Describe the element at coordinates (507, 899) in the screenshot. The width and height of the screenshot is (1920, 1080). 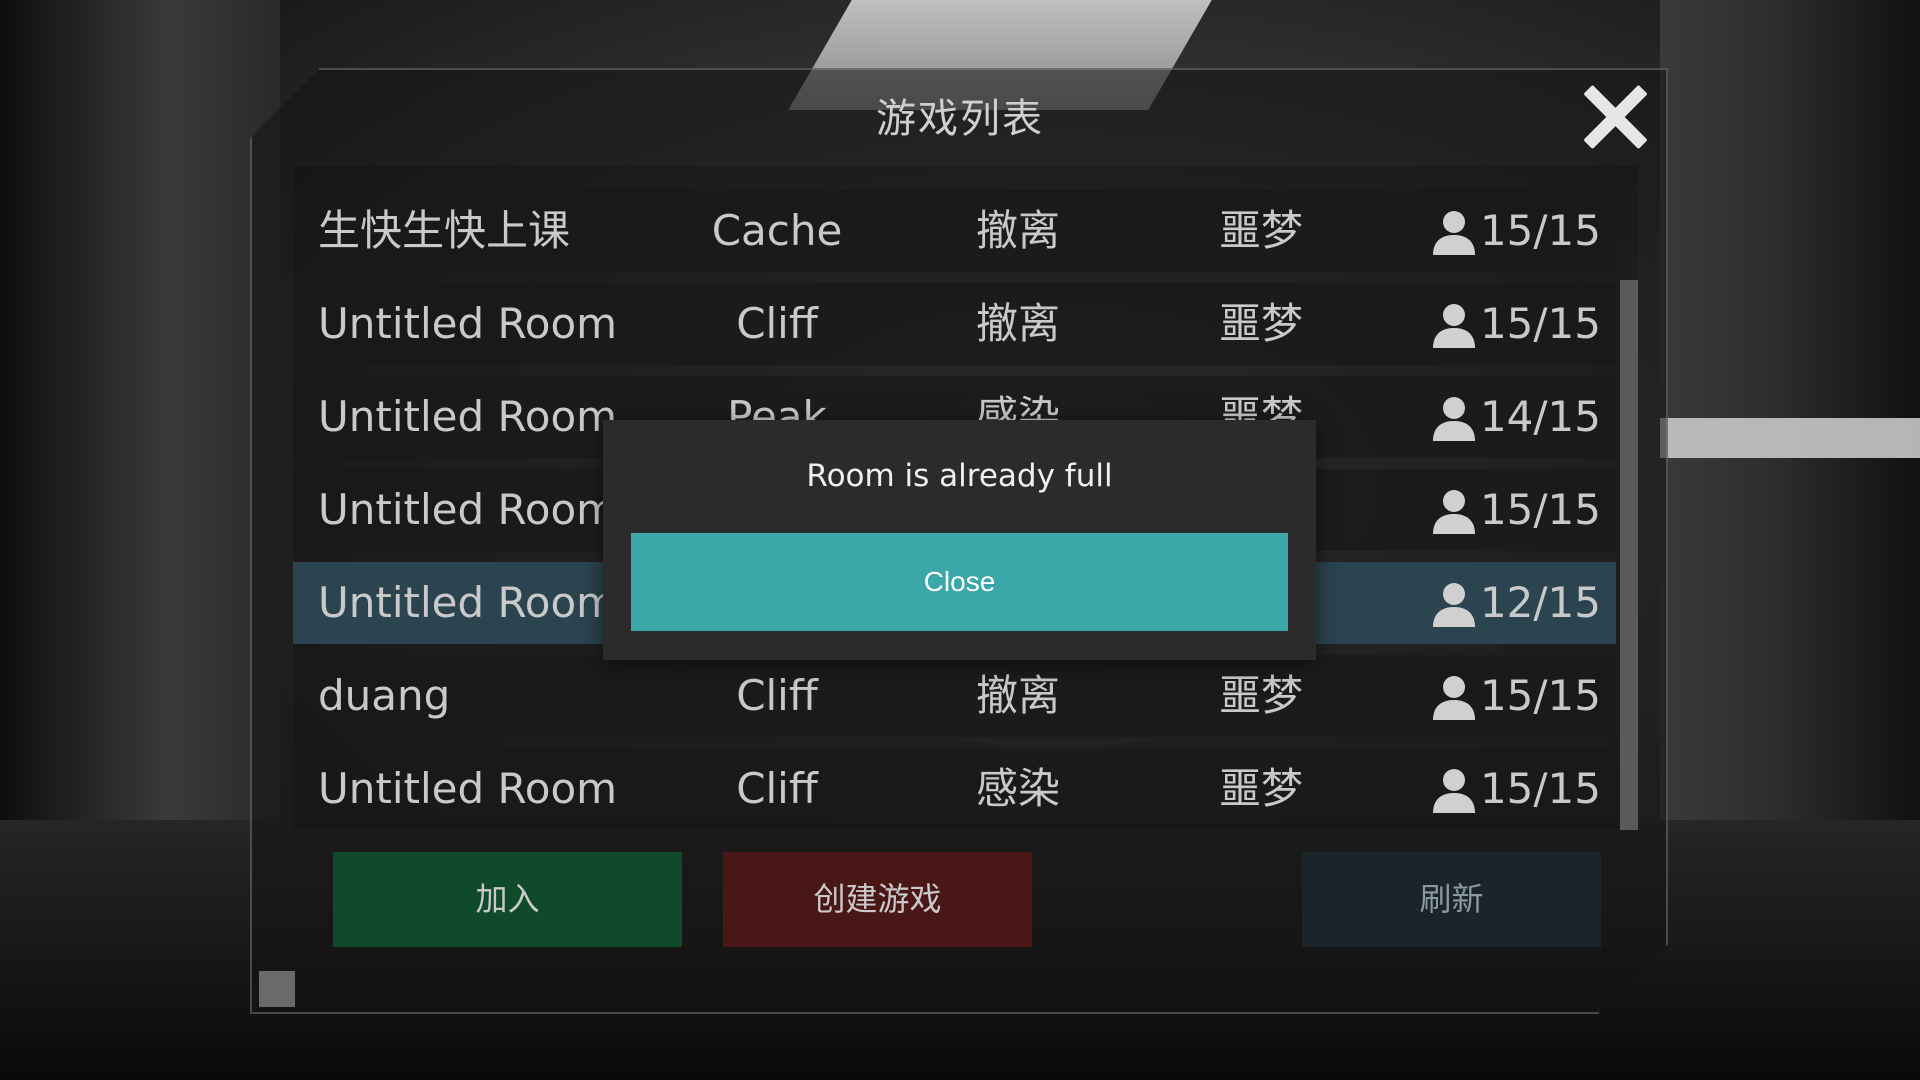
I see `join-button: 加入` at that location.